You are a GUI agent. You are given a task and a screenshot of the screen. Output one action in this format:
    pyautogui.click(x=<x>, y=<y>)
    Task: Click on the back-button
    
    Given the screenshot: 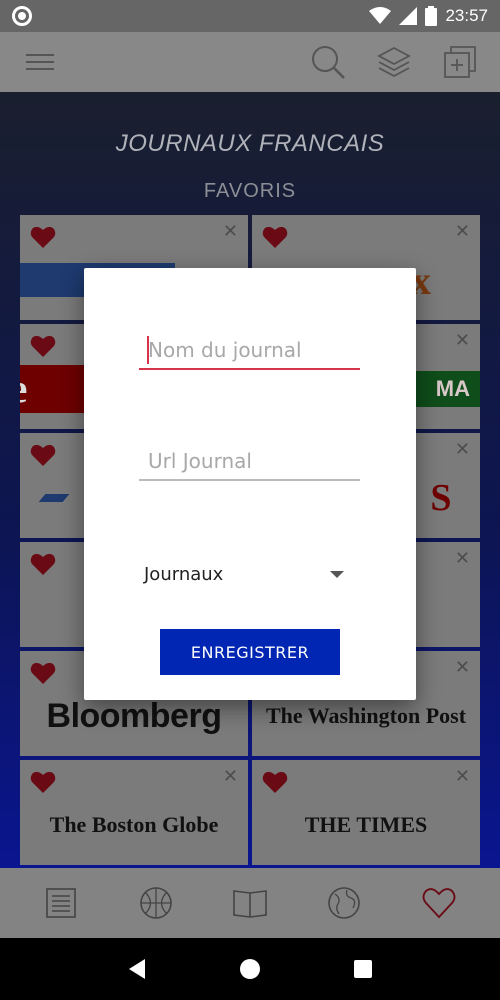 What is the action you would take?
    pyautogui.click(x=137, y=969)
    